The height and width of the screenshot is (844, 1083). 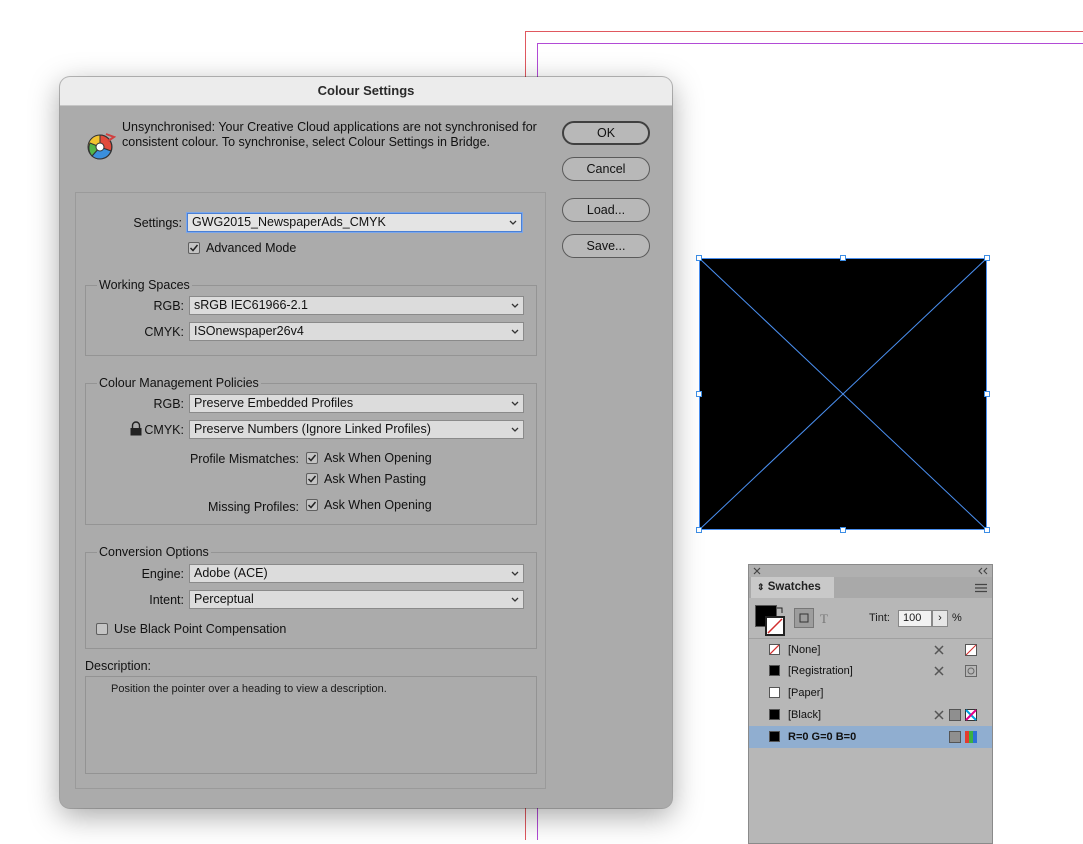 What do you see at coordinates (378, 505) in the screenshot?
I see `missing-ask-when-opening-label: Ask When Opening` at bounding box center [378, 505].